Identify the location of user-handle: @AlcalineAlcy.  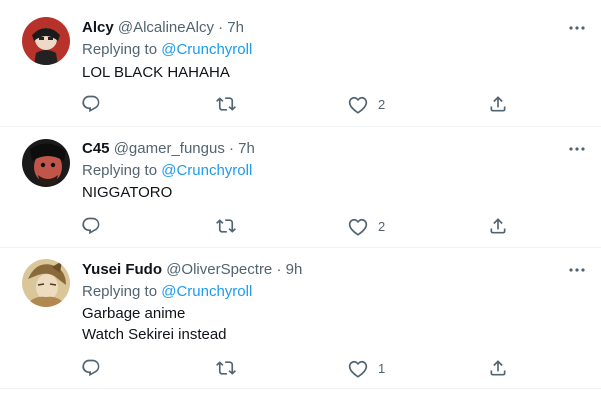
(166, 27).